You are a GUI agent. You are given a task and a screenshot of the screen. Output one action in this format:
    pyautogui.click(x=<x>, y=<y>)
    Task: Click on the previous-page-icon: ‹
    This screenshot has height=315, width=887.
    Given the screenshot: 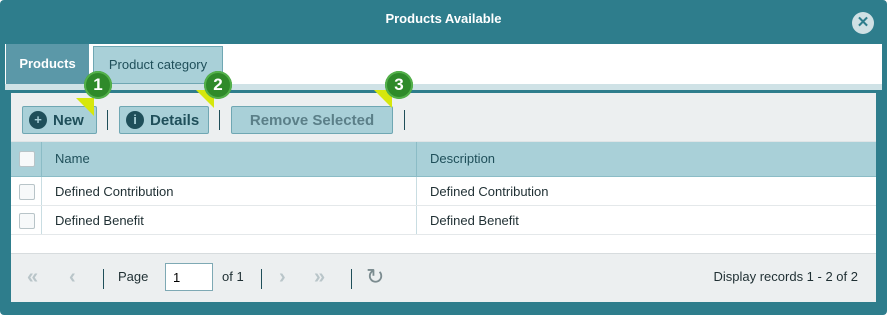 What is the action you would take?
    pyautogui.click(x=72, y=277)
    